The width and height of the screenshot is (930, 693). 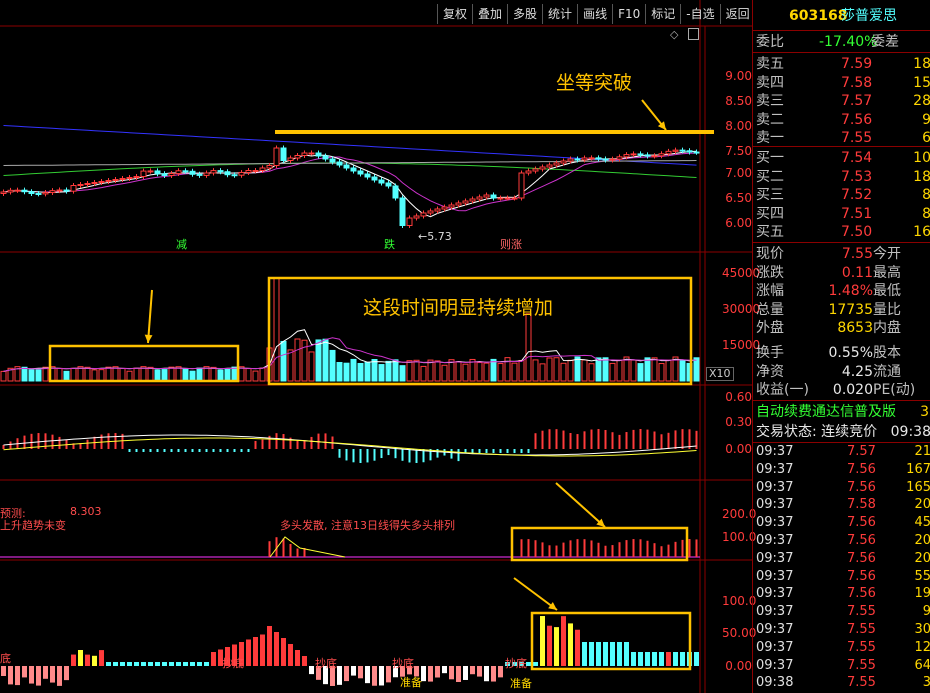 What do you see at coordinates (738, 223) in the screenshot?
I see `price-axis-label: 6.00` at bounding box center [738, 223].